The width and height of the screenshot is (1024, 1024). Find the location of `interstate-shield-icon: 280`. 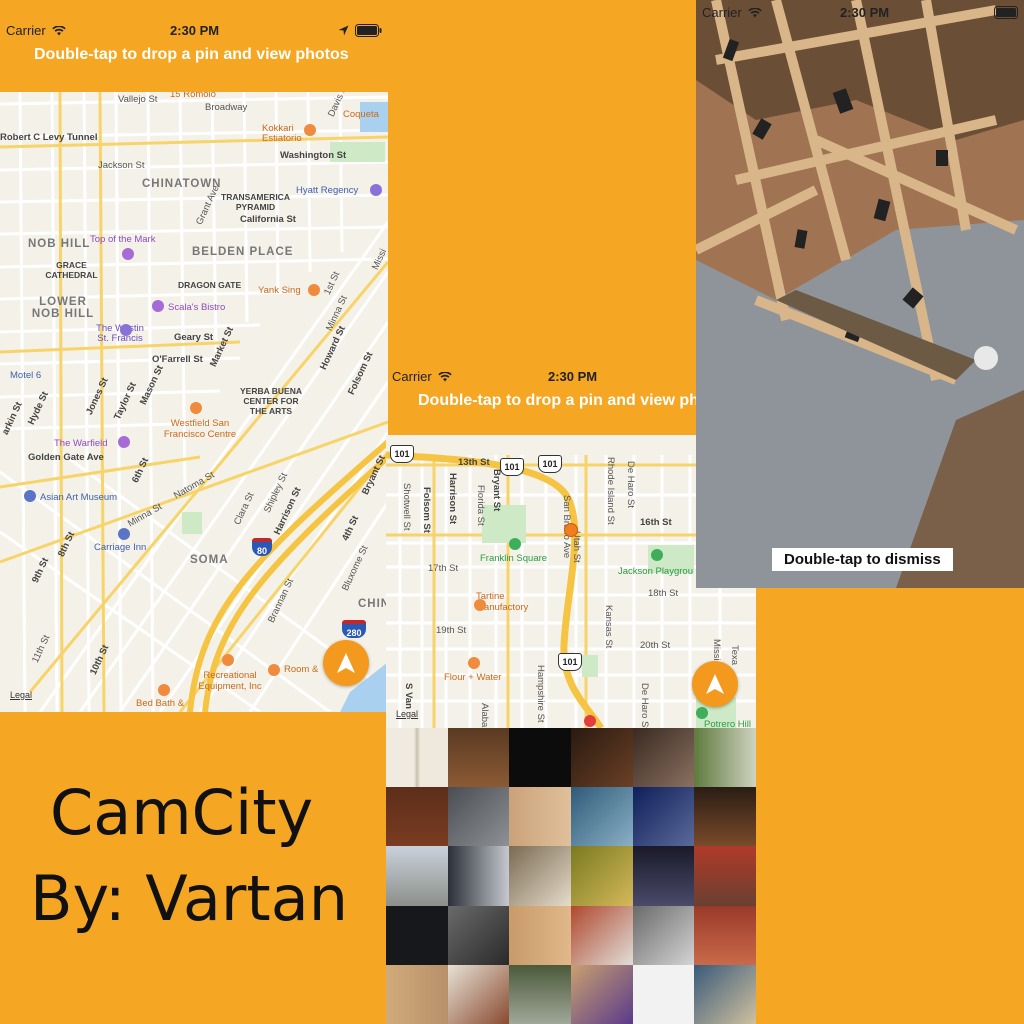

interstate-shield-icon: 280 is located at coordinates (354, 629).